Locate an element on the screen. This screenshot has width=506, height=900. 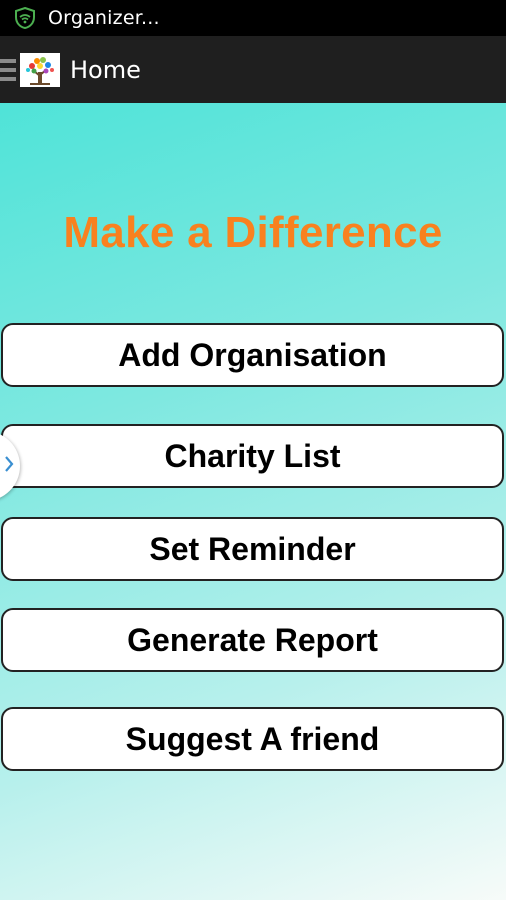
hamburger-icon is located at coordinates (8, 69).